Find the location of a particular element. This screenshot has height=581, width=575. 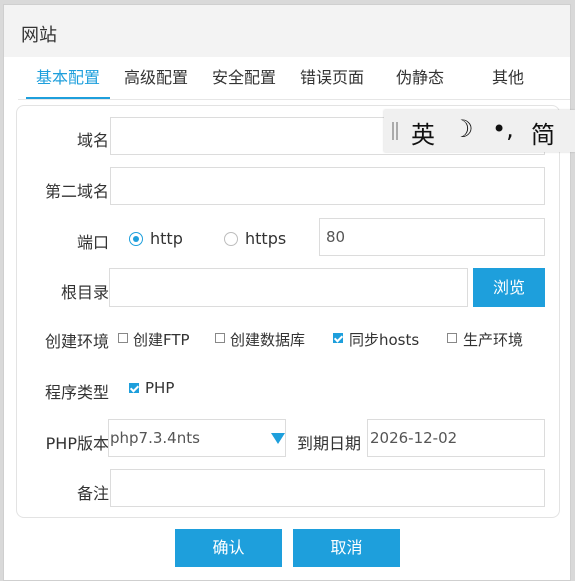

http-radio is located at coordinates (136, 239).